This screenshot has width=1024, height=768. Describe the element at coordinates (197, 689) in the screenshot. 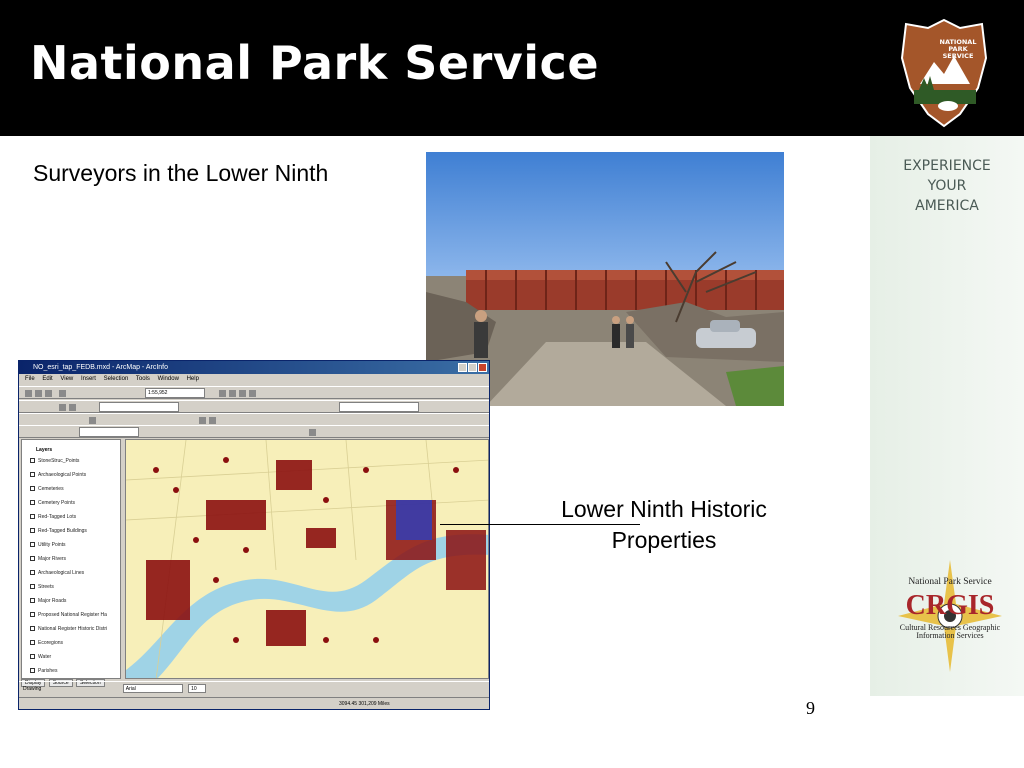

I see `font-size-select: 10` at that location.